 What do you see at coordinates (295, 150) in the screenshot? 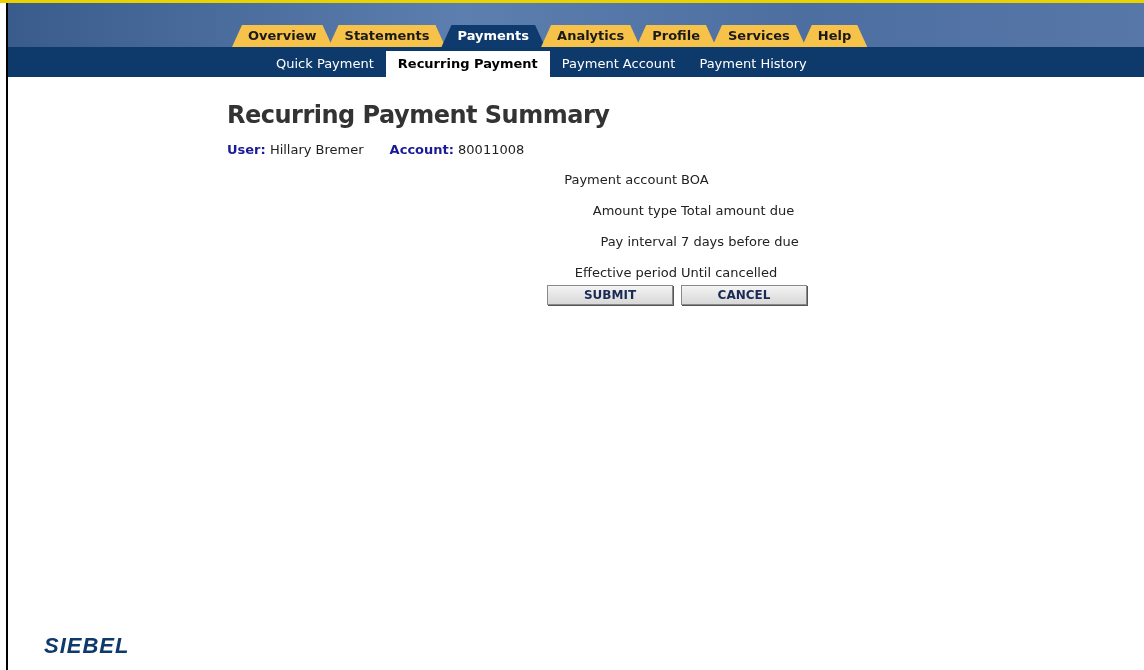
I see `user-info: User: Hillary Bremer` at bounding box center [295, 150].